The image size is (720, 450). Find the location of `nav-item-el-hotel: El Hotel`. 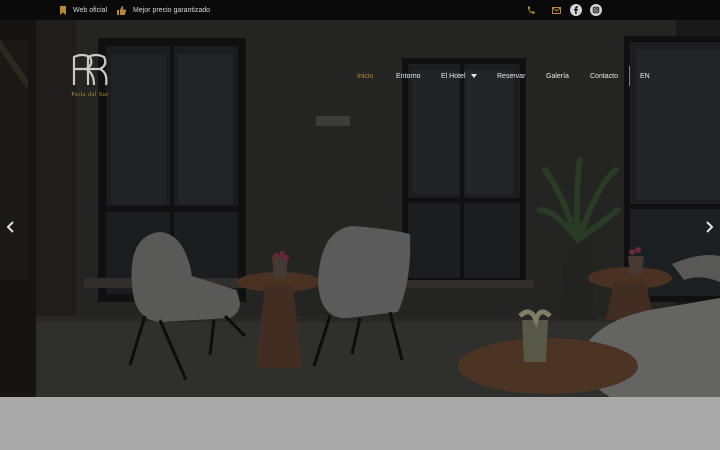

nav-item-el-hotel: El Hotel is located at coordinates (459, 76).